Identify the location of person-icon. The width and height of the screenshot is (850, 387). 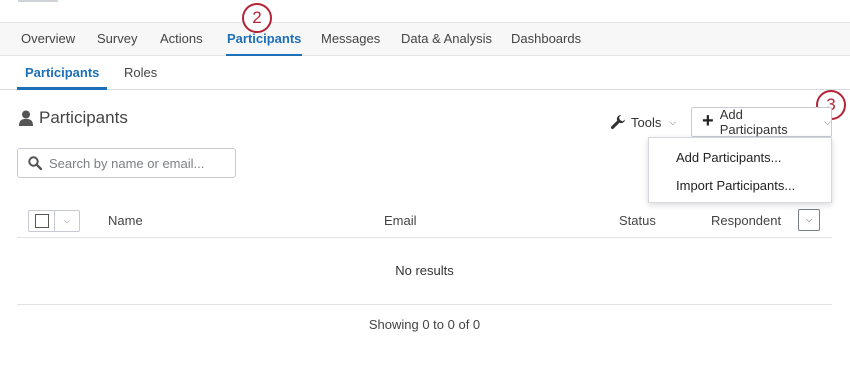
(26, 118).